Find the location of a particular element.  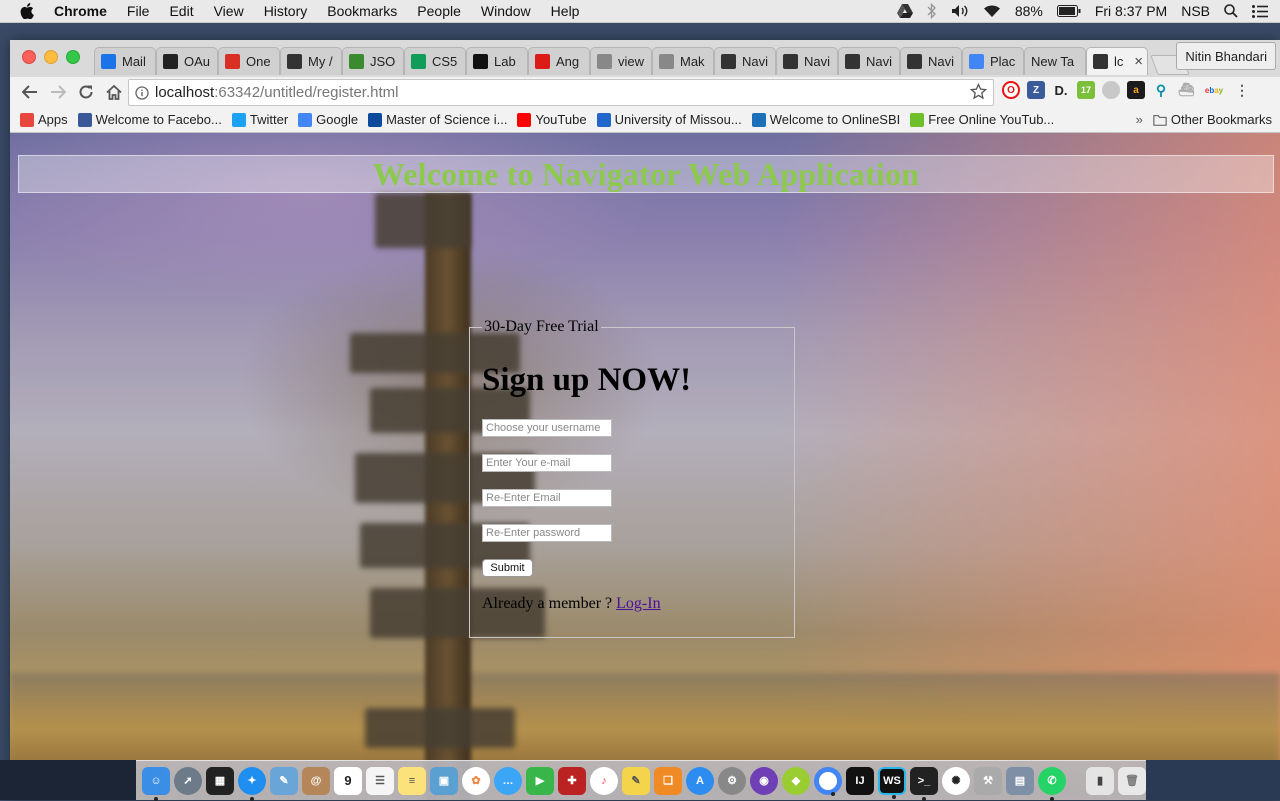

android-studio-icon: ◆ is located at coordinates (796, 780).